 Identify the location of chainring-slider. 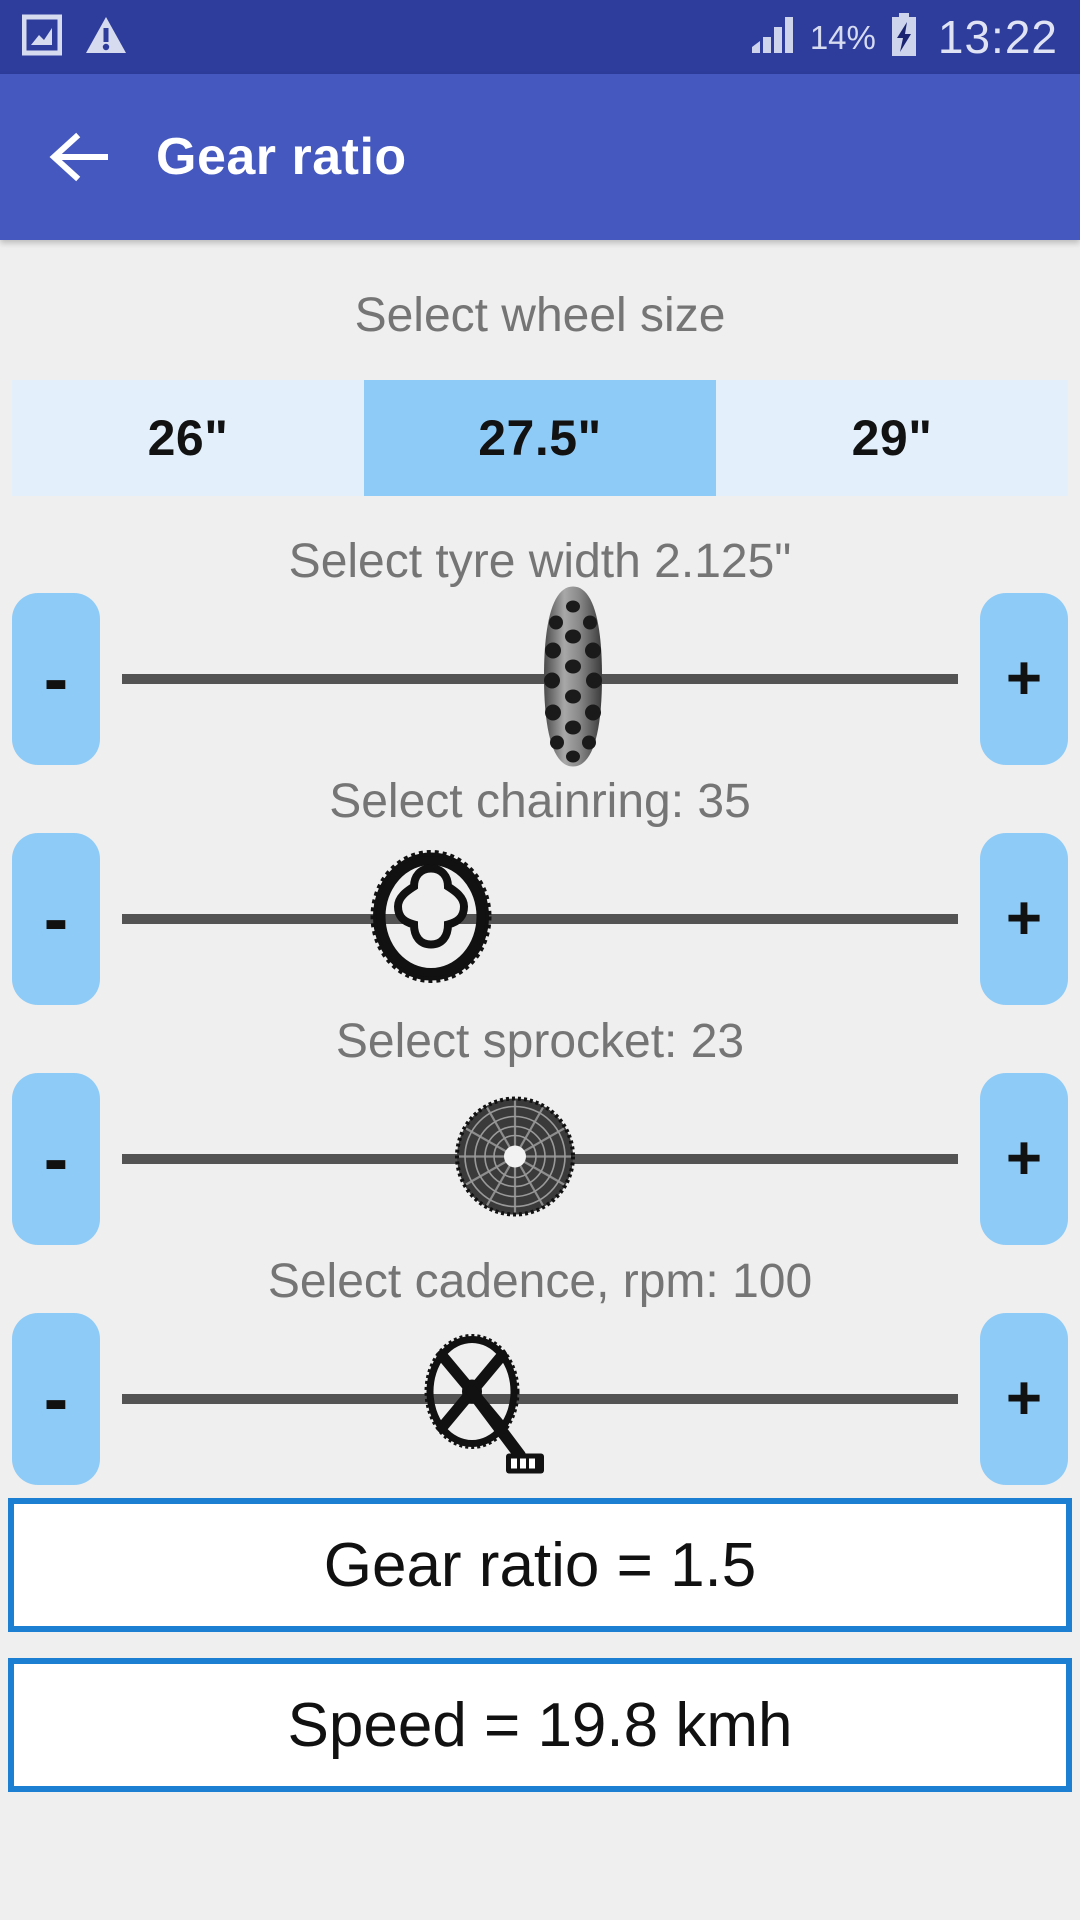
(540, 919).